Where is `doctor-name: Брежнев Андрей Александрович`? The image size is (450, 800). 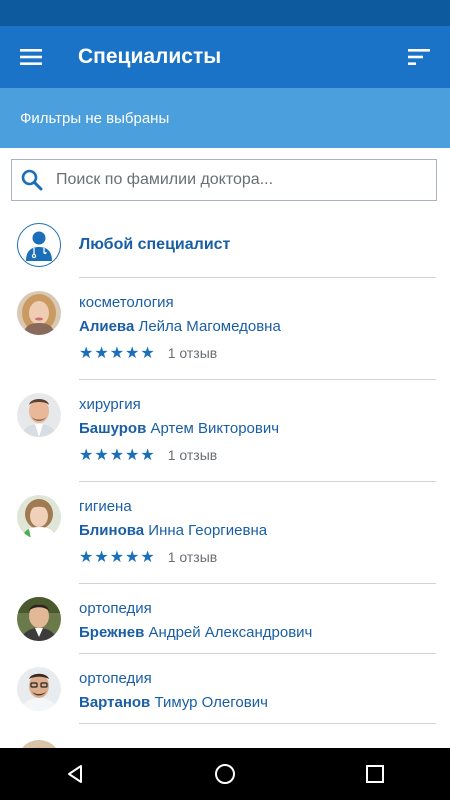
doctor-name: Брежнев Андрей Александрович is located at coordinates (195, 632).